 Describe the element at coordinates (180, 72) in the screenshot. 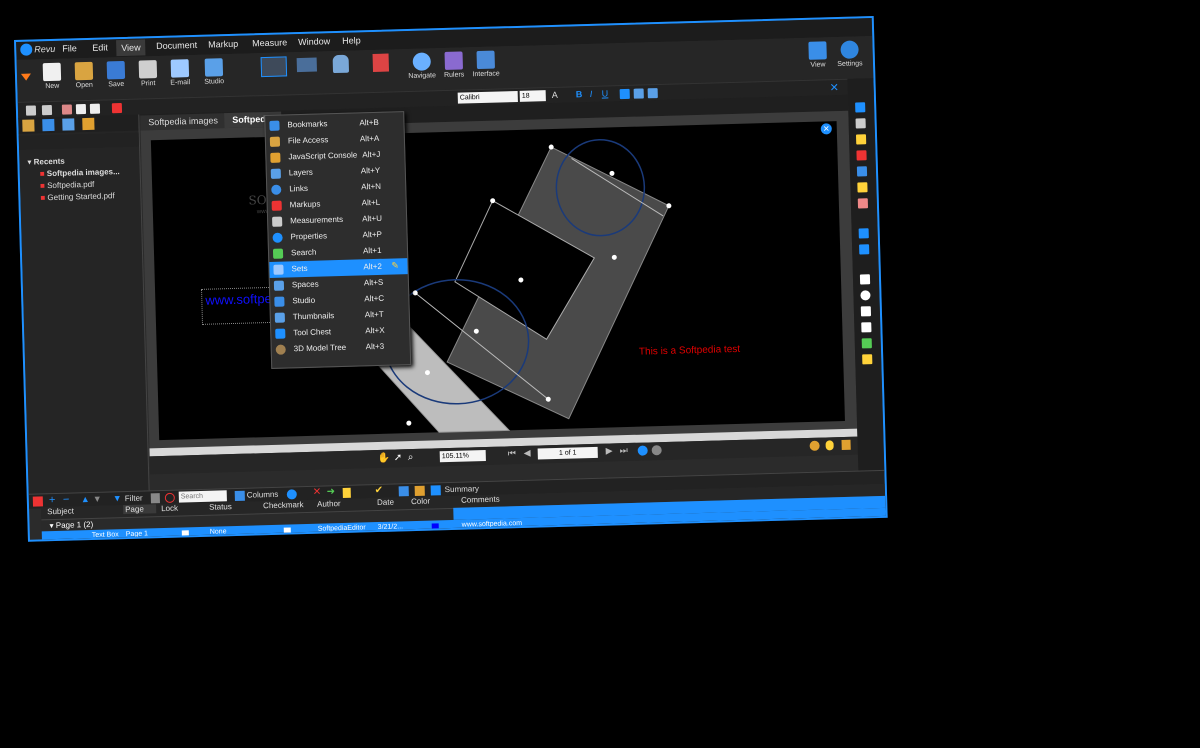

I see `email-button: E-mail` at that location.